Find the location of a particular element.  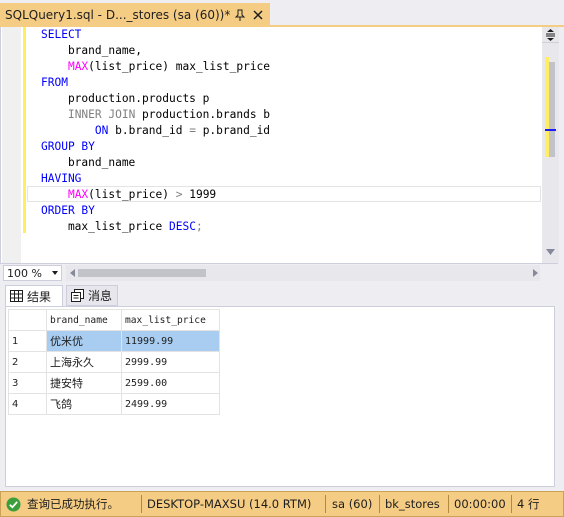

scroll-caret-marker is located at coordinates (550, 130).